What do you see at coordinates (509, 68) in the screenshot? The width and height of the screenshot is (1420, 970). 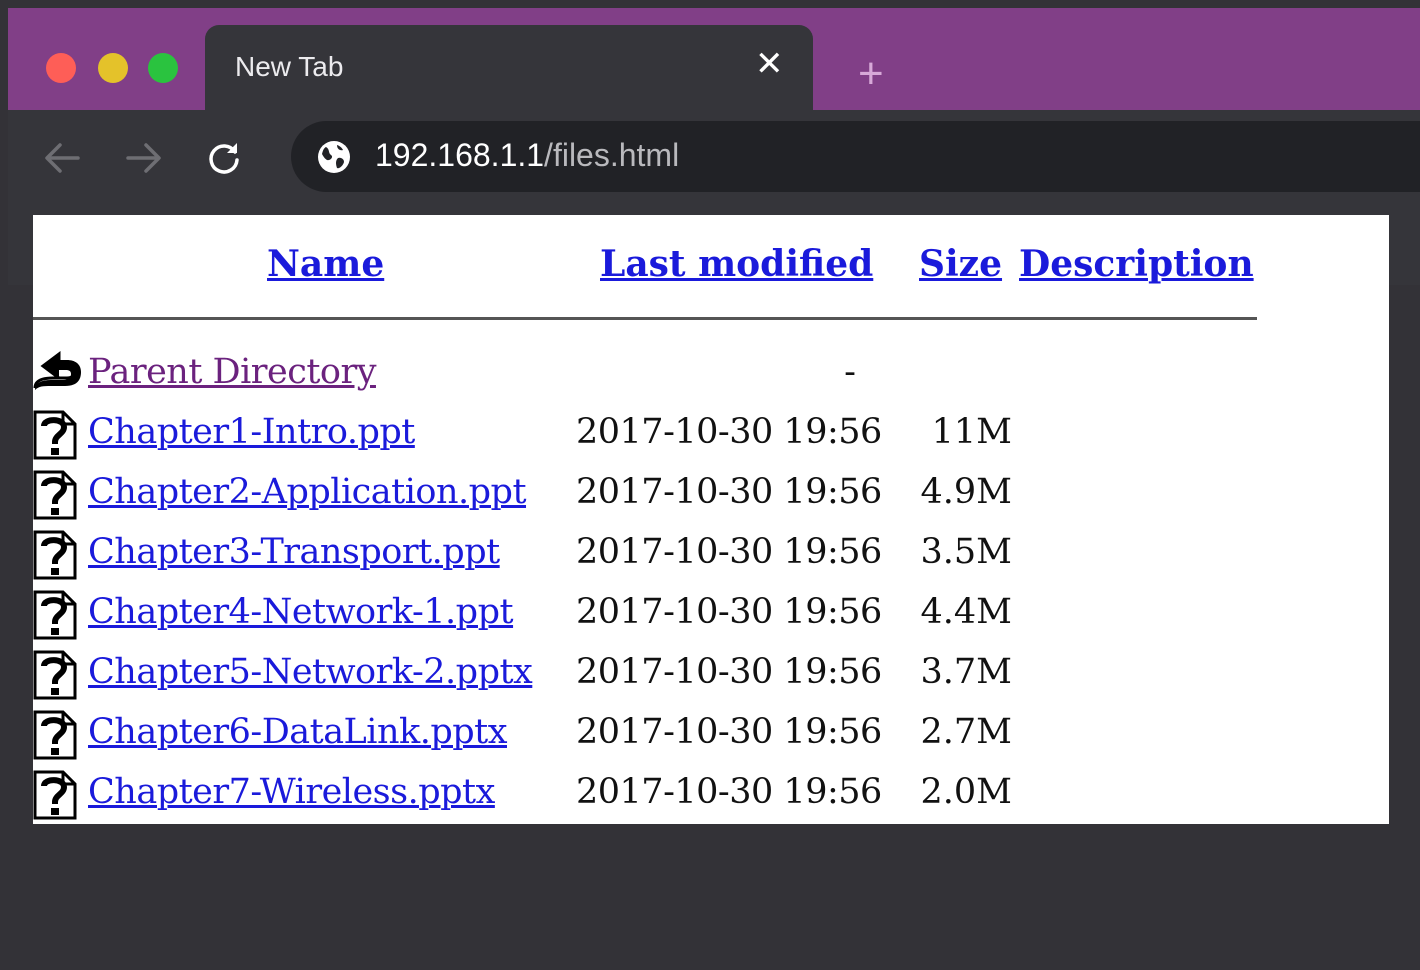 I see `tab-new-tab: New Tab ✕` at bounding box center [509, 68].